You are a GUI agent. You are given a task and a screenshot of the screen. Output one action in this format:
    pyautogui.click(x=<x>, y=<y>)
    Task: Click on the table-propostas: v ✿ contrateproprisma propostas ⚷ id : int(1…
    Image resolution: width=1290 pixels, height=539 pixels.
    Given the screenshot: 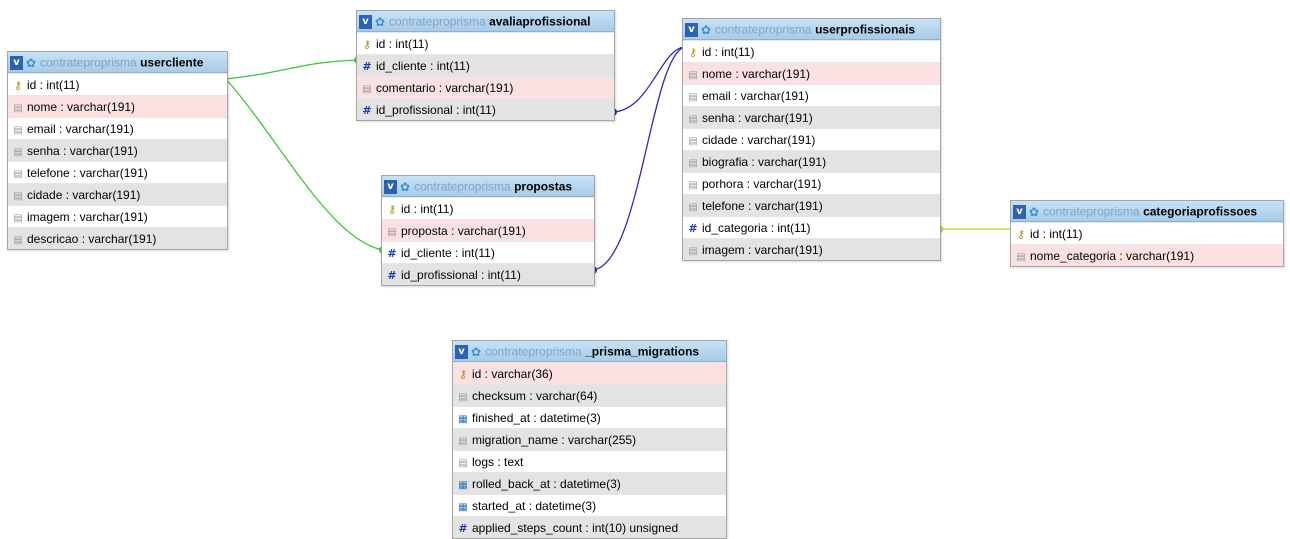 What is the action you would take?
    pyautogui.click(x=488, y=230)
    